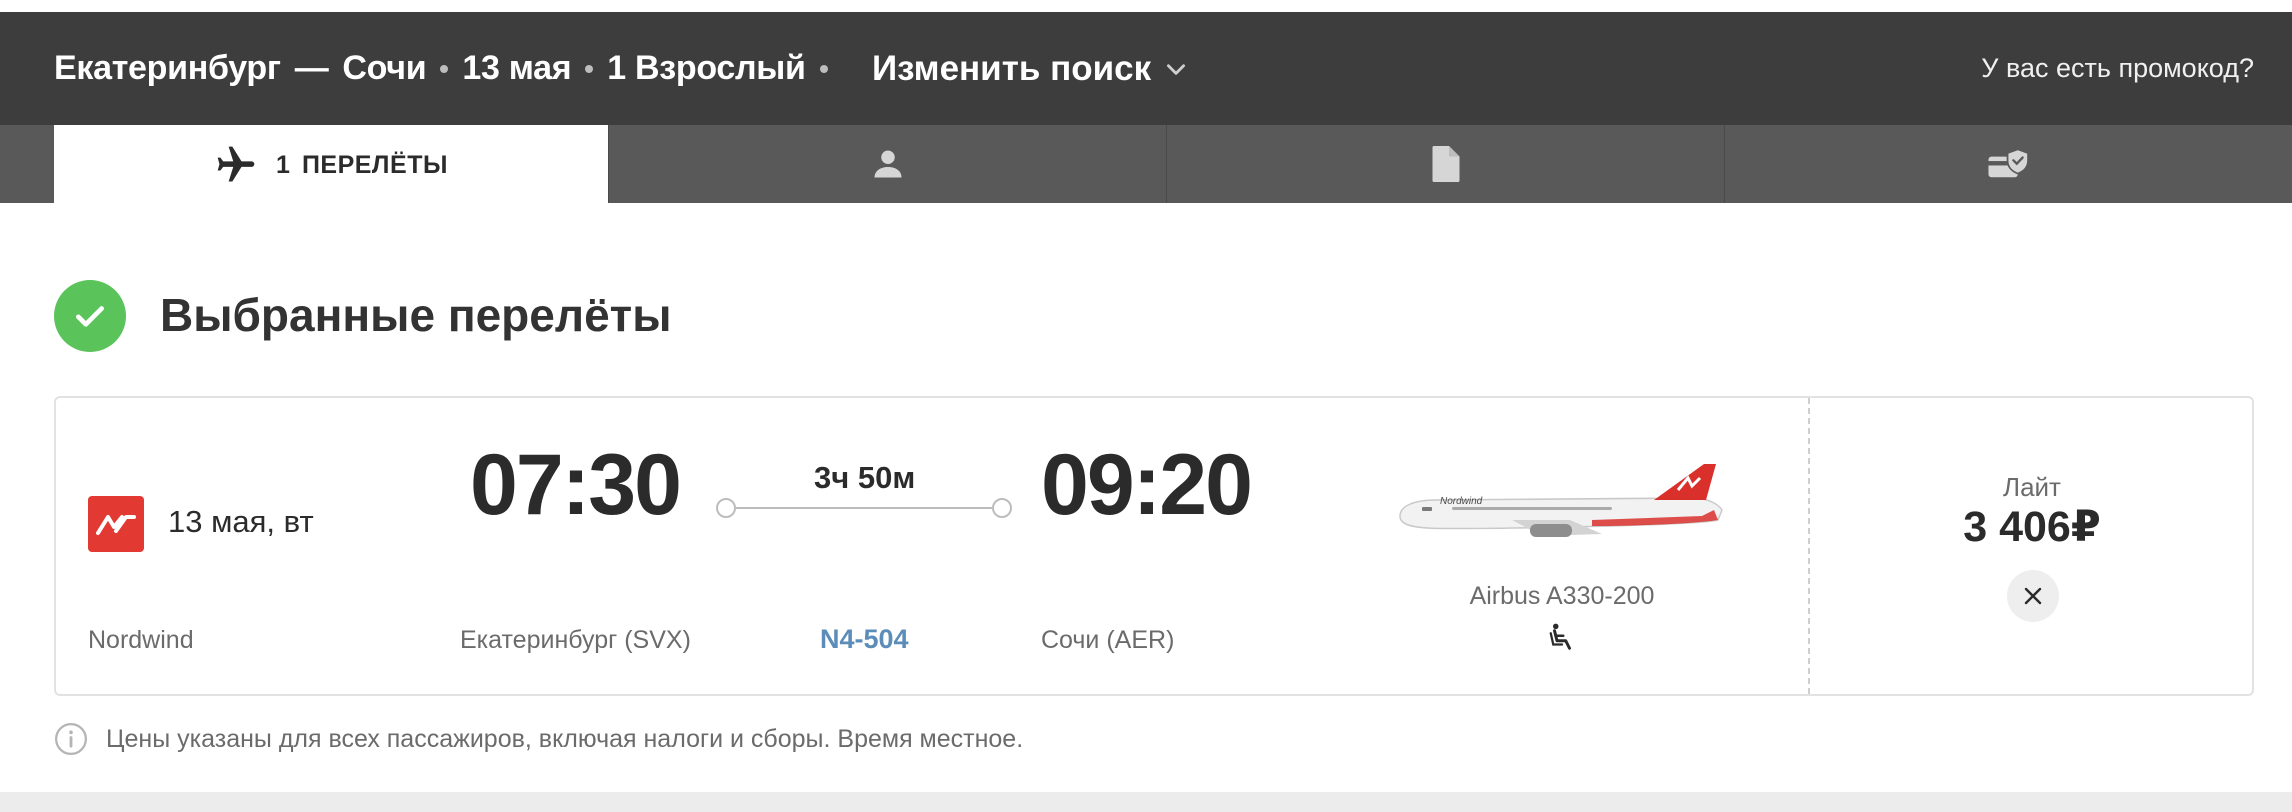 Image resolution: width=2292 pixels, height=812 pixels. I want to click on search-date: 13 мая, so click(517, 68).